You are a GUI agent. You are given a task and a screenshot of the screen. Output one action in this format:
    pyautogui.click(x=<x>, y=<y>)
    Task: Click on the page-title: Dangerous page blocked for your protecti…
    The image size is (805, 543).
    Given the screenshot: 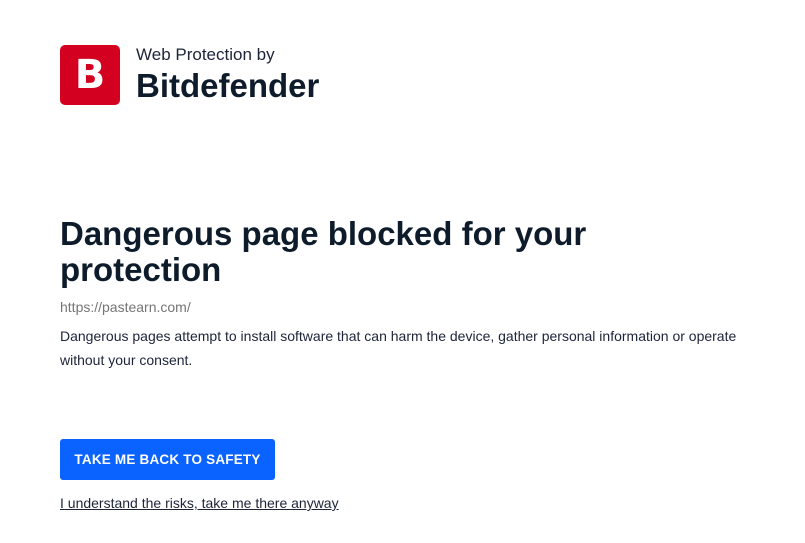 What is the action you would take?
    pyautogui.click(x=323, y=251)
    